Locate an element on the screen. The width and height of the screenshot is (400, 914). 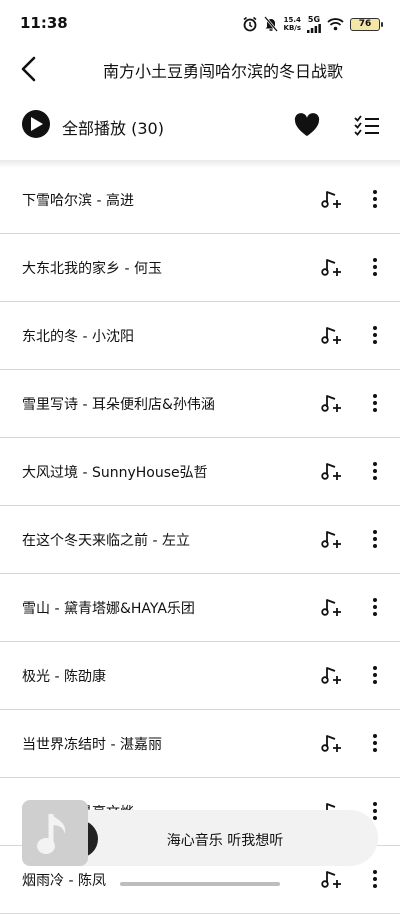
play-icon is located at coordinates (37, 124).